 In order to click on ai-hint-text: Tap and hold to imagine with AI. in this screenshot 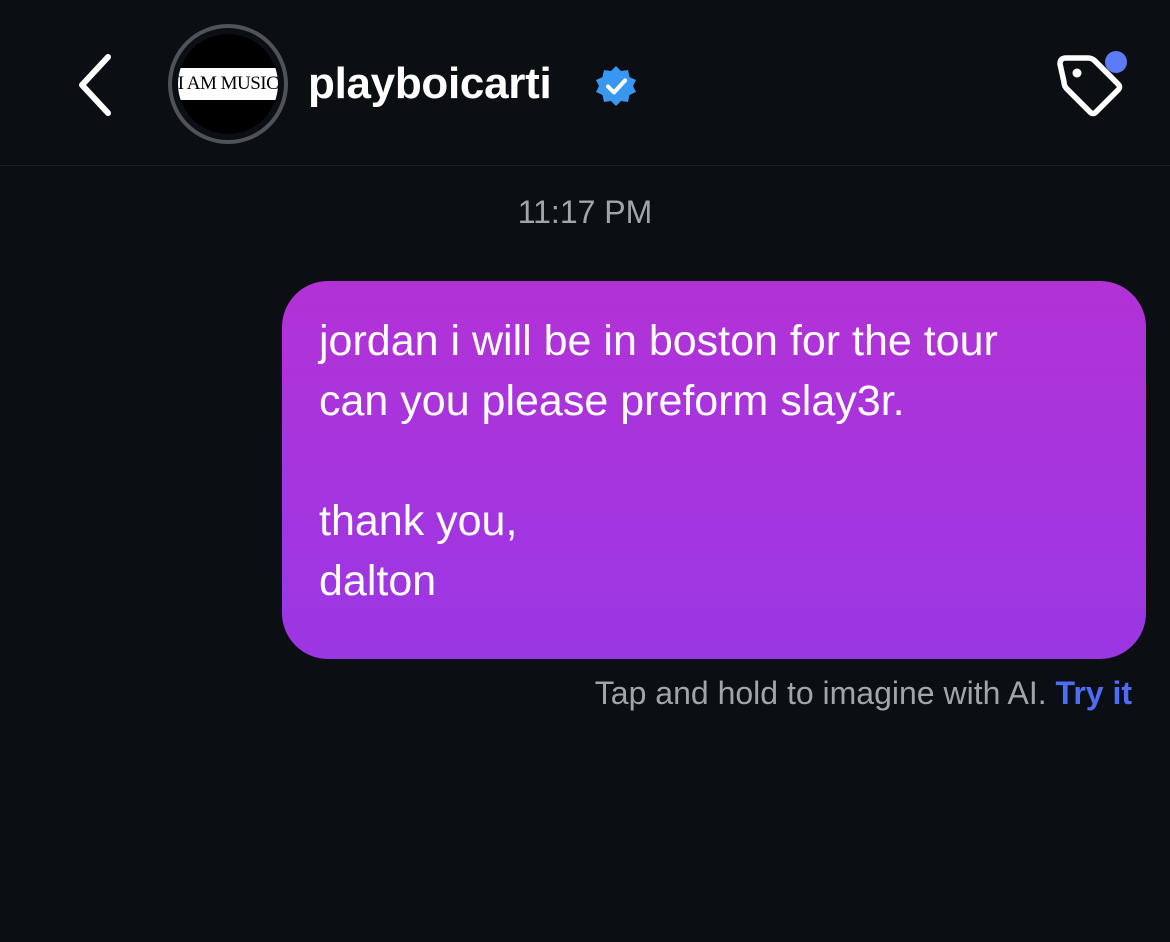, I will do `click(820, 693)`.